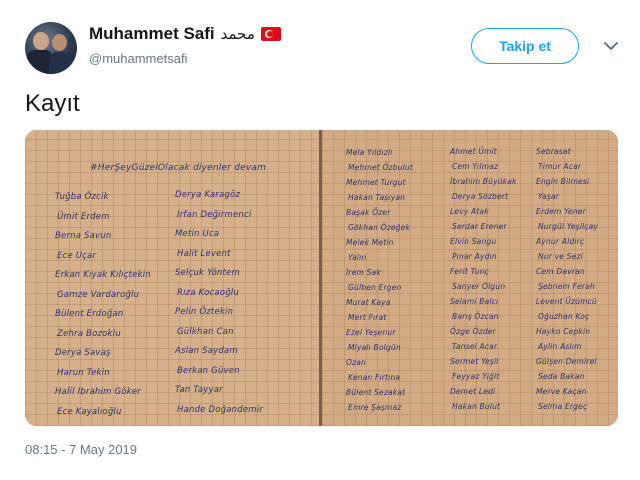  Describe the element at coordinates (178, 168) in the screenshot. I see `page-heading: #HerŞeyGüzelOlacak diyenler devam` at that location.